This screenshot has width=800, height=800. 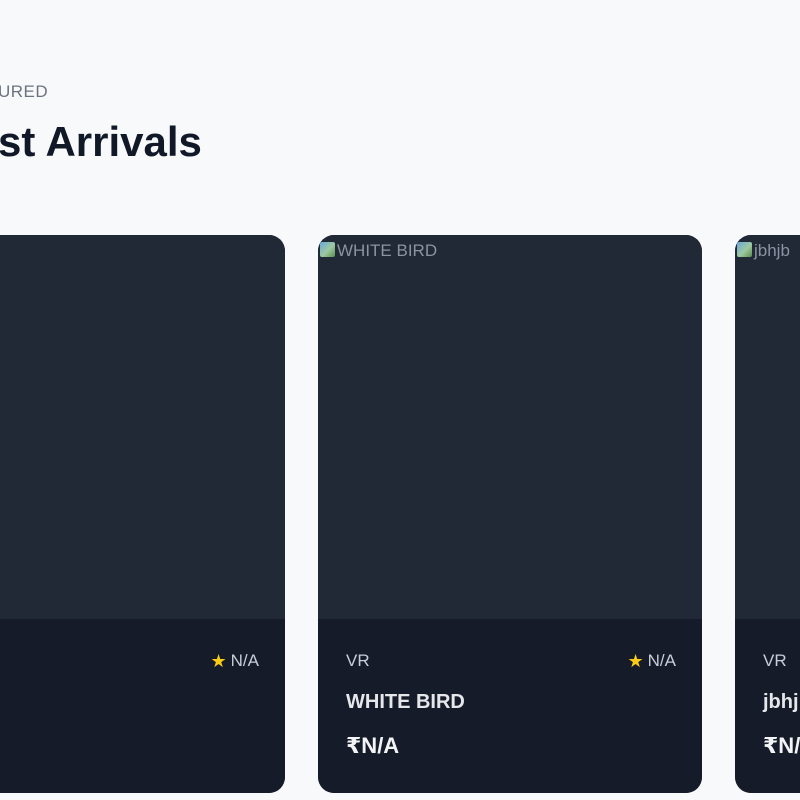 What do you see at coordinates (24, 91) in the screenshot?
I see `section-eyebrow: URED` at bounding box center [24, 91].